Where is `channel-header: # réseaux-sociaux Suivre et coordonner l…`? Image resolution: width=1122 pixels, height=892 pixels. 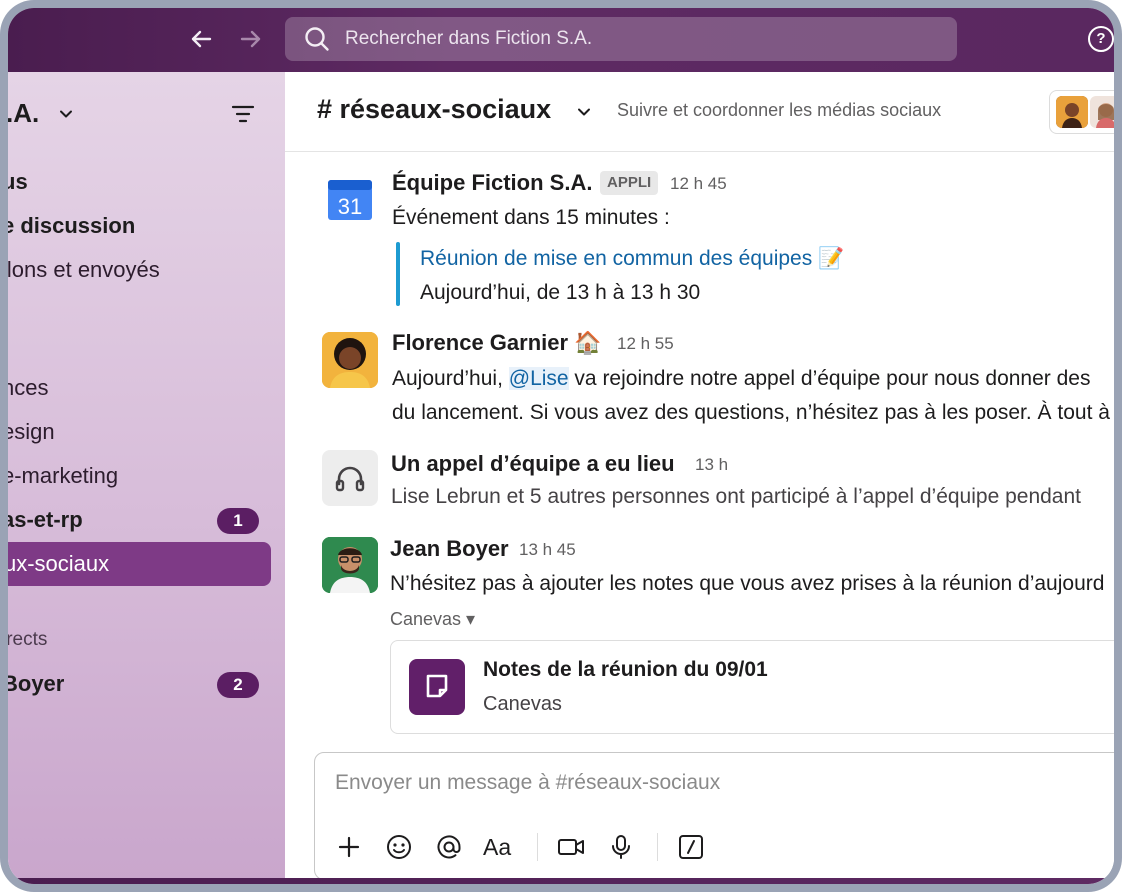 channel-header: # réseaux-sociaux Suivre et coordonner l… is located at coordinates (699, 112).